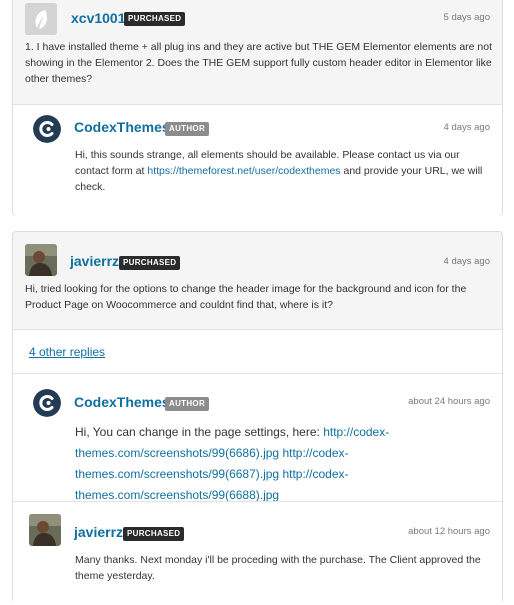 Image resolution: width=514 pixels, height=605 pixels. I want to click on other-replies-link: 4 other replies, so click(67, 352).